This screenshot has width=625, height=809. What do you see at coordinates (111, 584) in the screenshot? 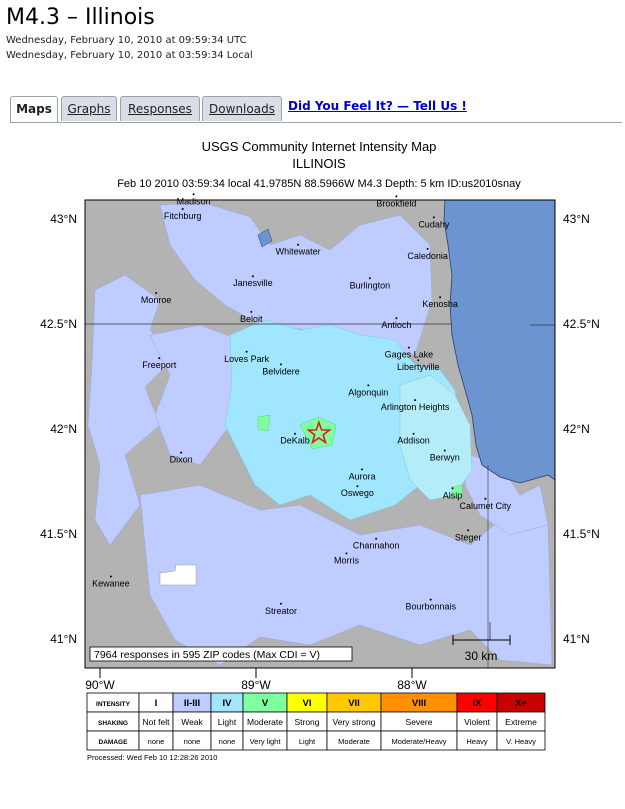
I see `city-label: Kewanee` at bounding box center [111, 584].